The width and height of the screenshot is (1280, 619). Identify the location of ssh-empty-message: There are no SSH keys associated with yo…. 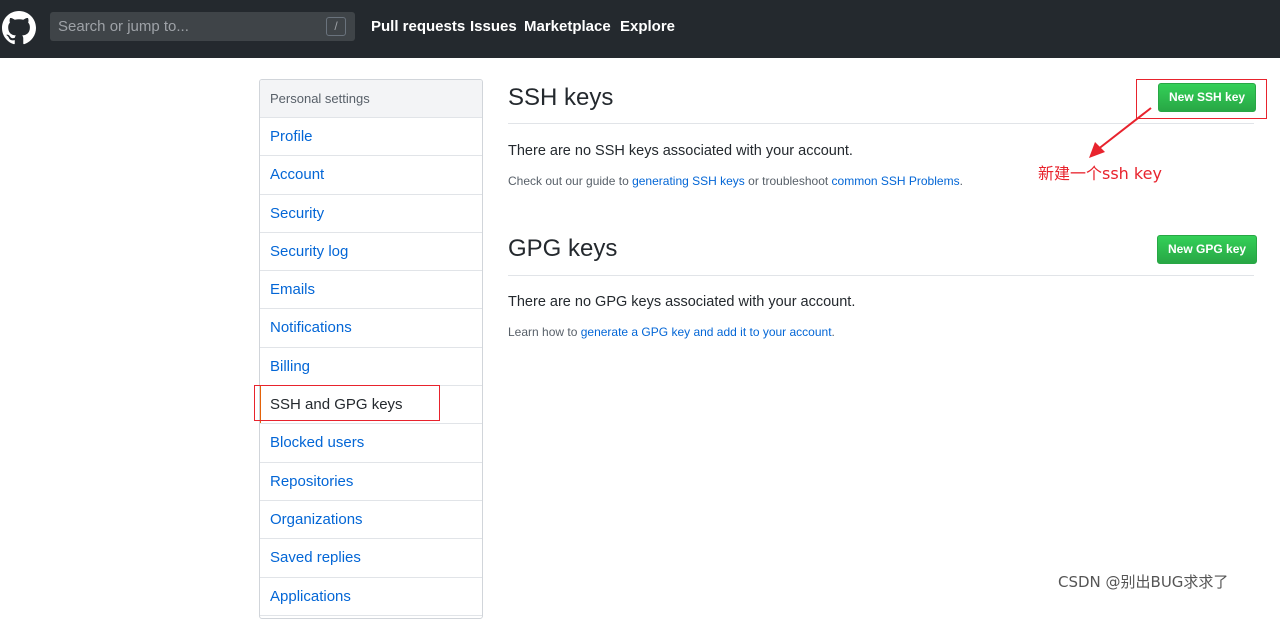
(680, 151).